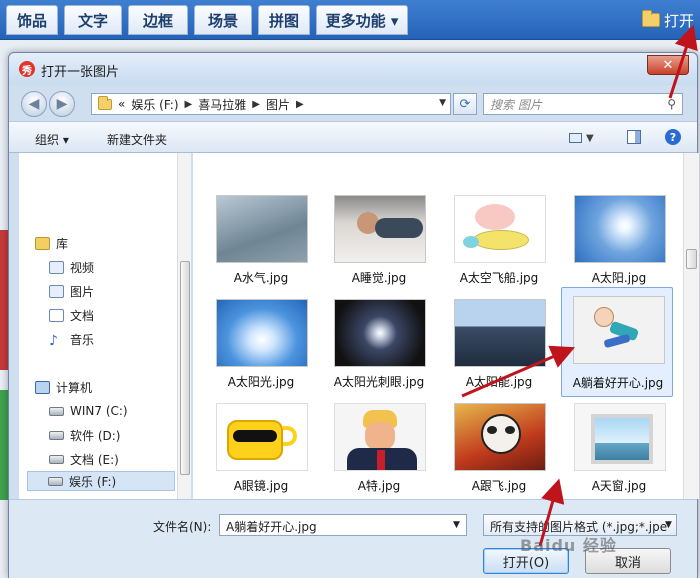 The width and height of the screenshot is (700, 578). I want to click on nav-item-drive-f: 娱乐 (F:), so click(101, 481).